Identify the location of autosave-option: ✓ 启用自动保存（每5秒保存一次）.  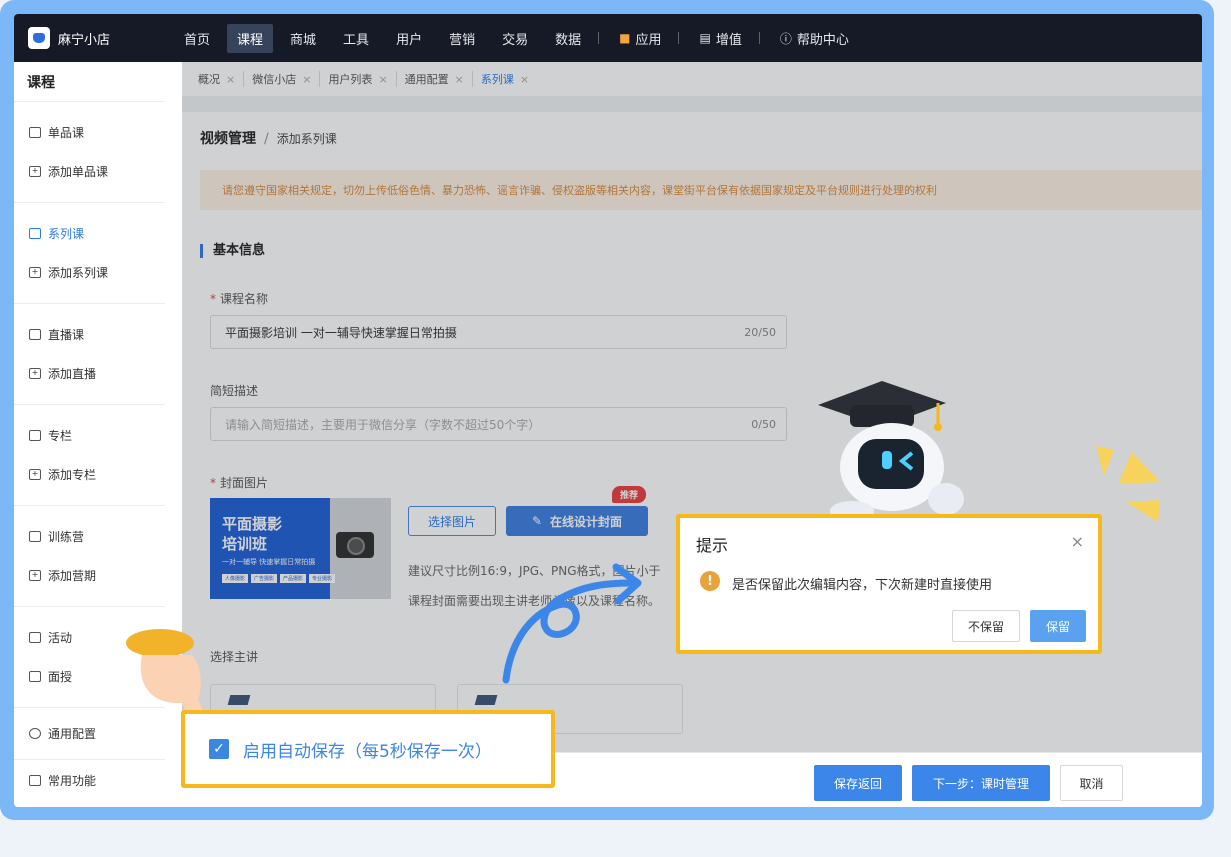
(368, 749).